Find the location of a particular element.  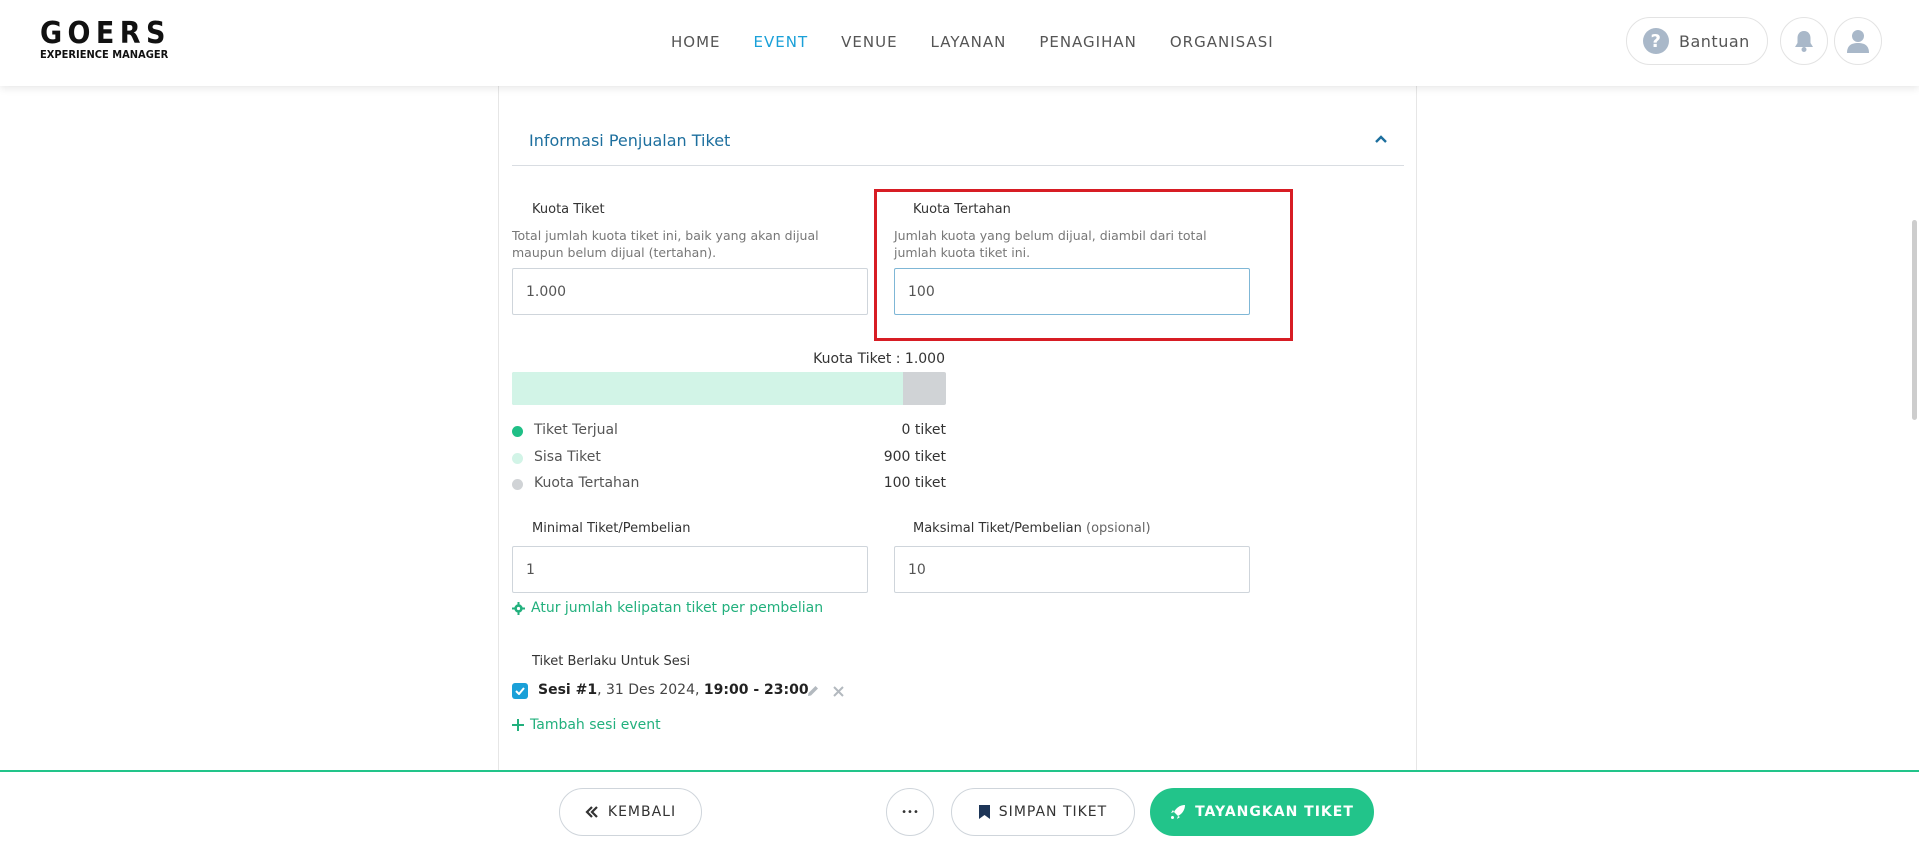

nav-penagihan: PENAGIHAN is located at coordinates (1088, 42).